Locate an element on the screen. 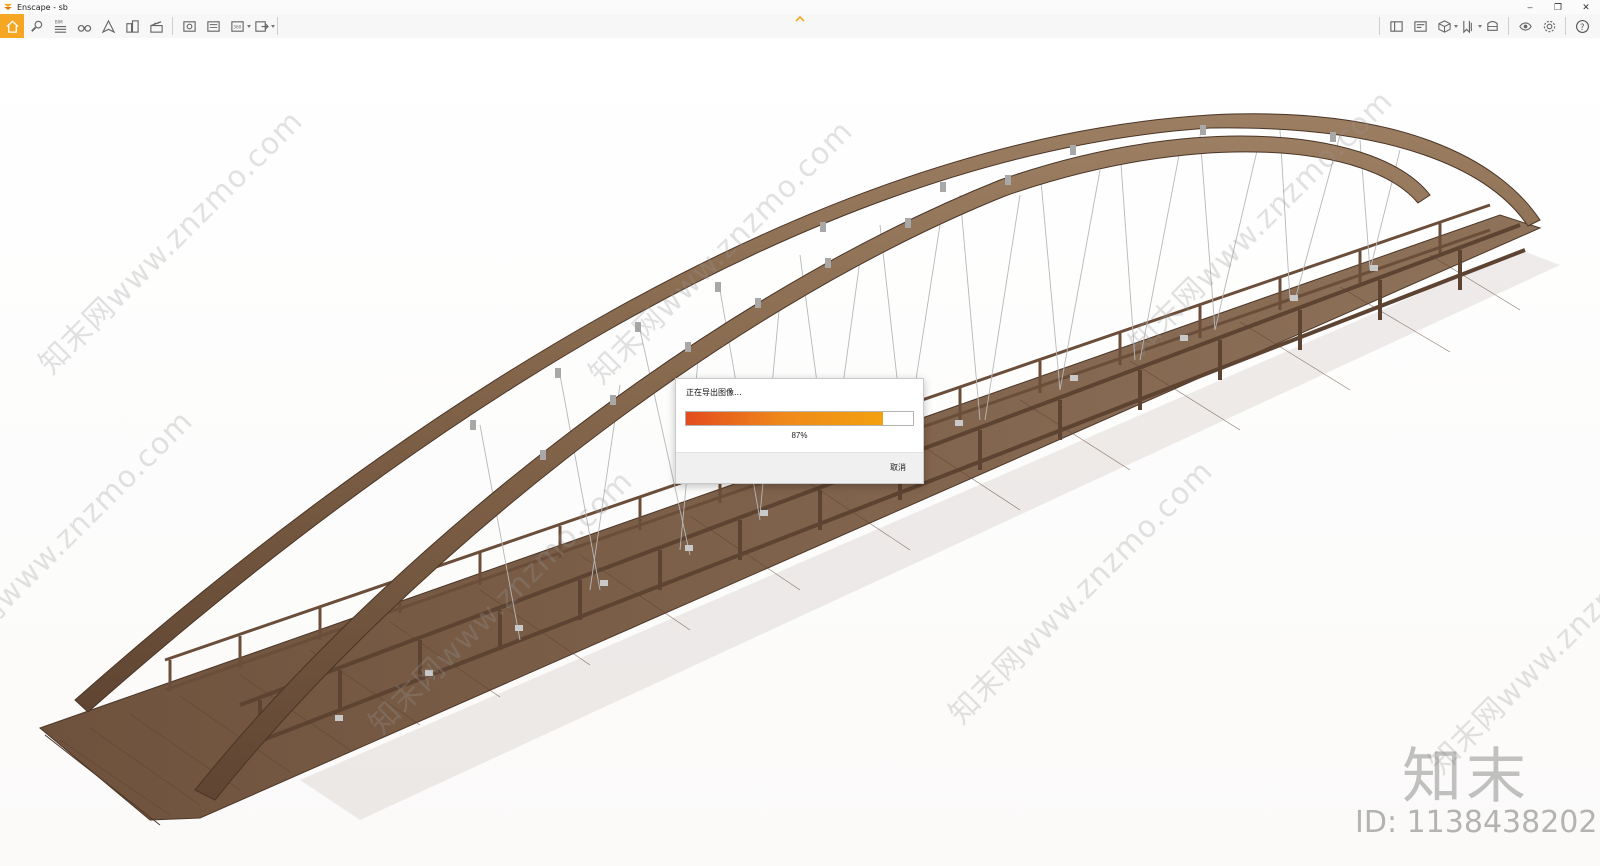 The width and height of the screenshot is (1600, 866). close-button: ✕ is located at coordinates (1586, 7).